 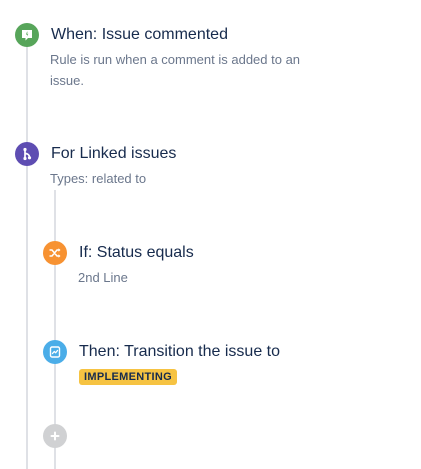 I want to click on status-lozenge: IMPLEMENTING, so click(x=128, y=377).